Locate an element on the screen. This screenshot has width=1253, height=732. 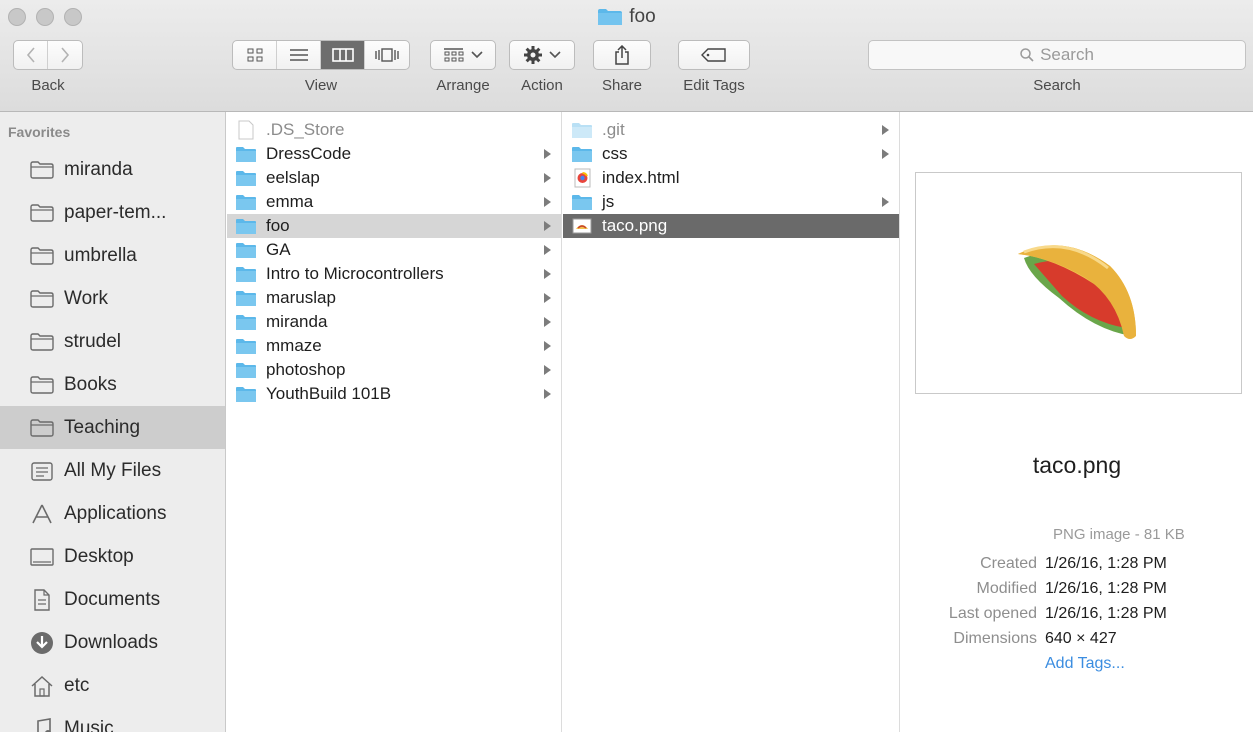
file-row: index.html is located at coordinates (731, 178).